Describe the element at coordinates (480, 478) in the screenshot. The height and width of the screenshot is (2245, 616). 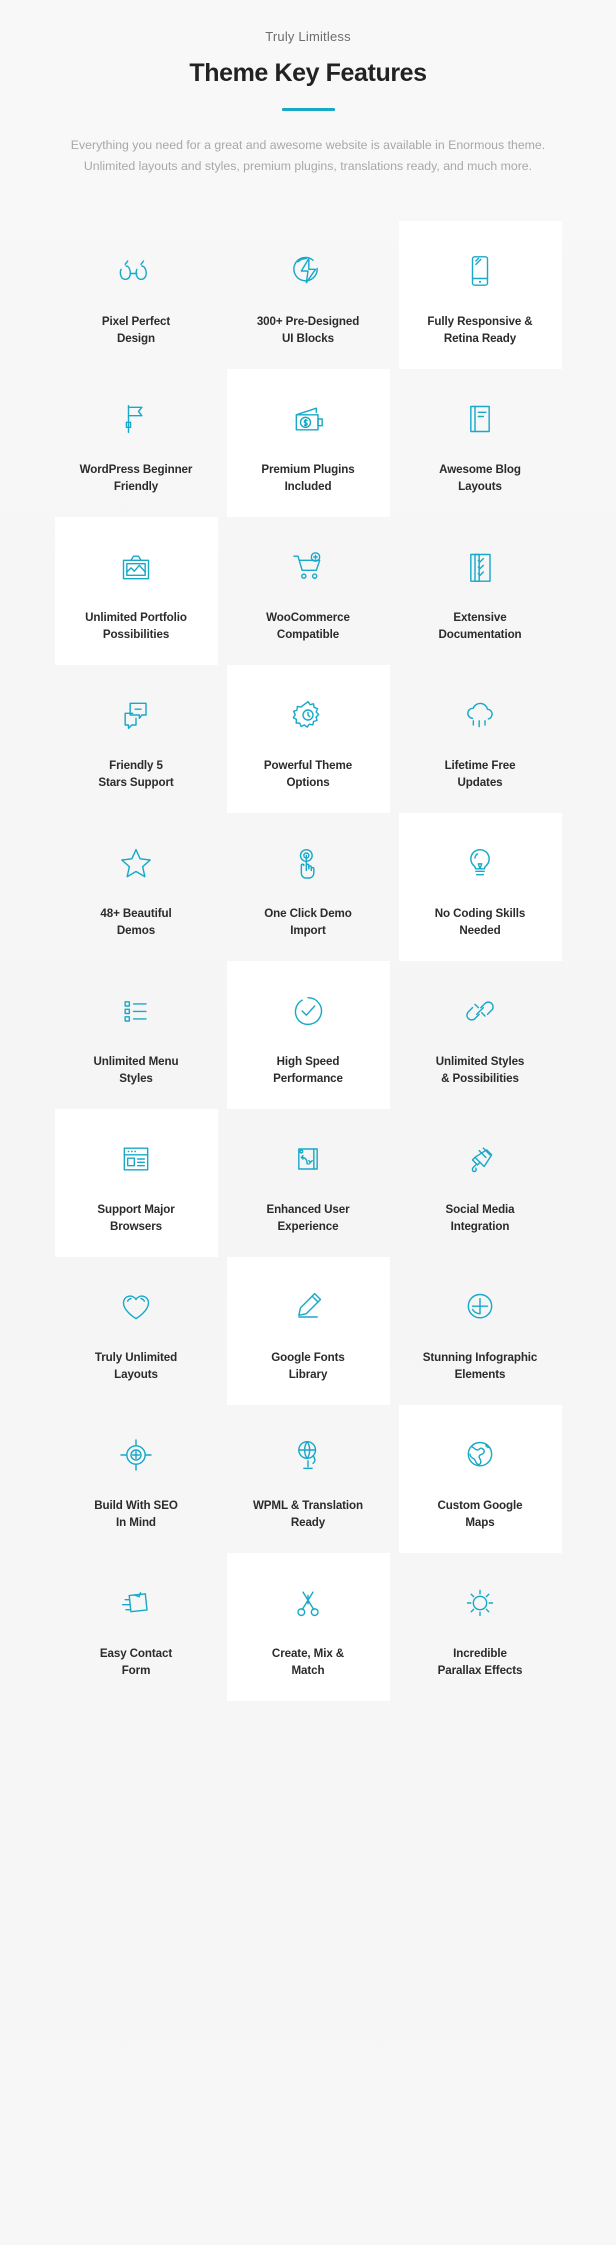
I see `feature-card-label: Awesome Blog Layouts` at that location.